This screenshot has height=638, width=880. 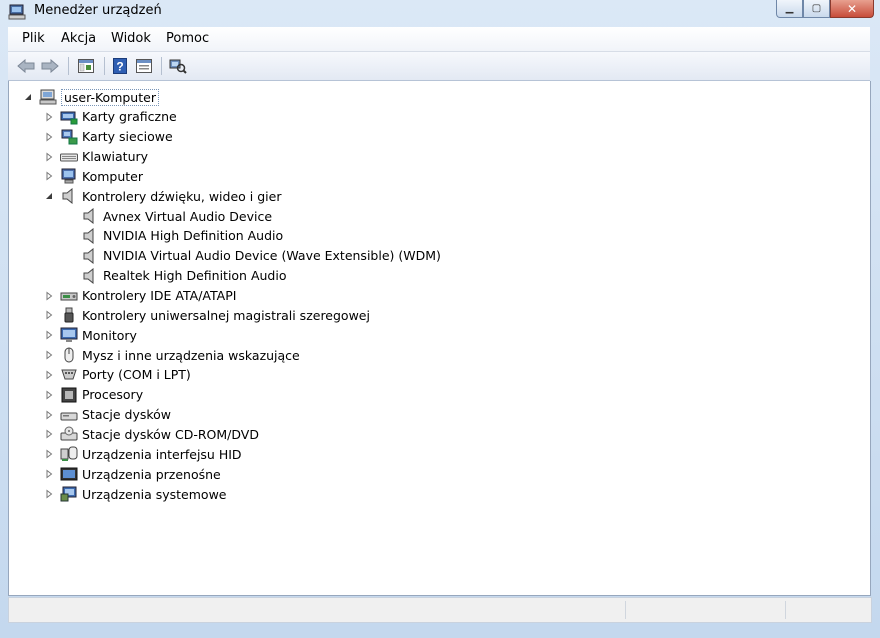 I want to click on tree-category: Karty sieciowe, so click(x=108, y=137).